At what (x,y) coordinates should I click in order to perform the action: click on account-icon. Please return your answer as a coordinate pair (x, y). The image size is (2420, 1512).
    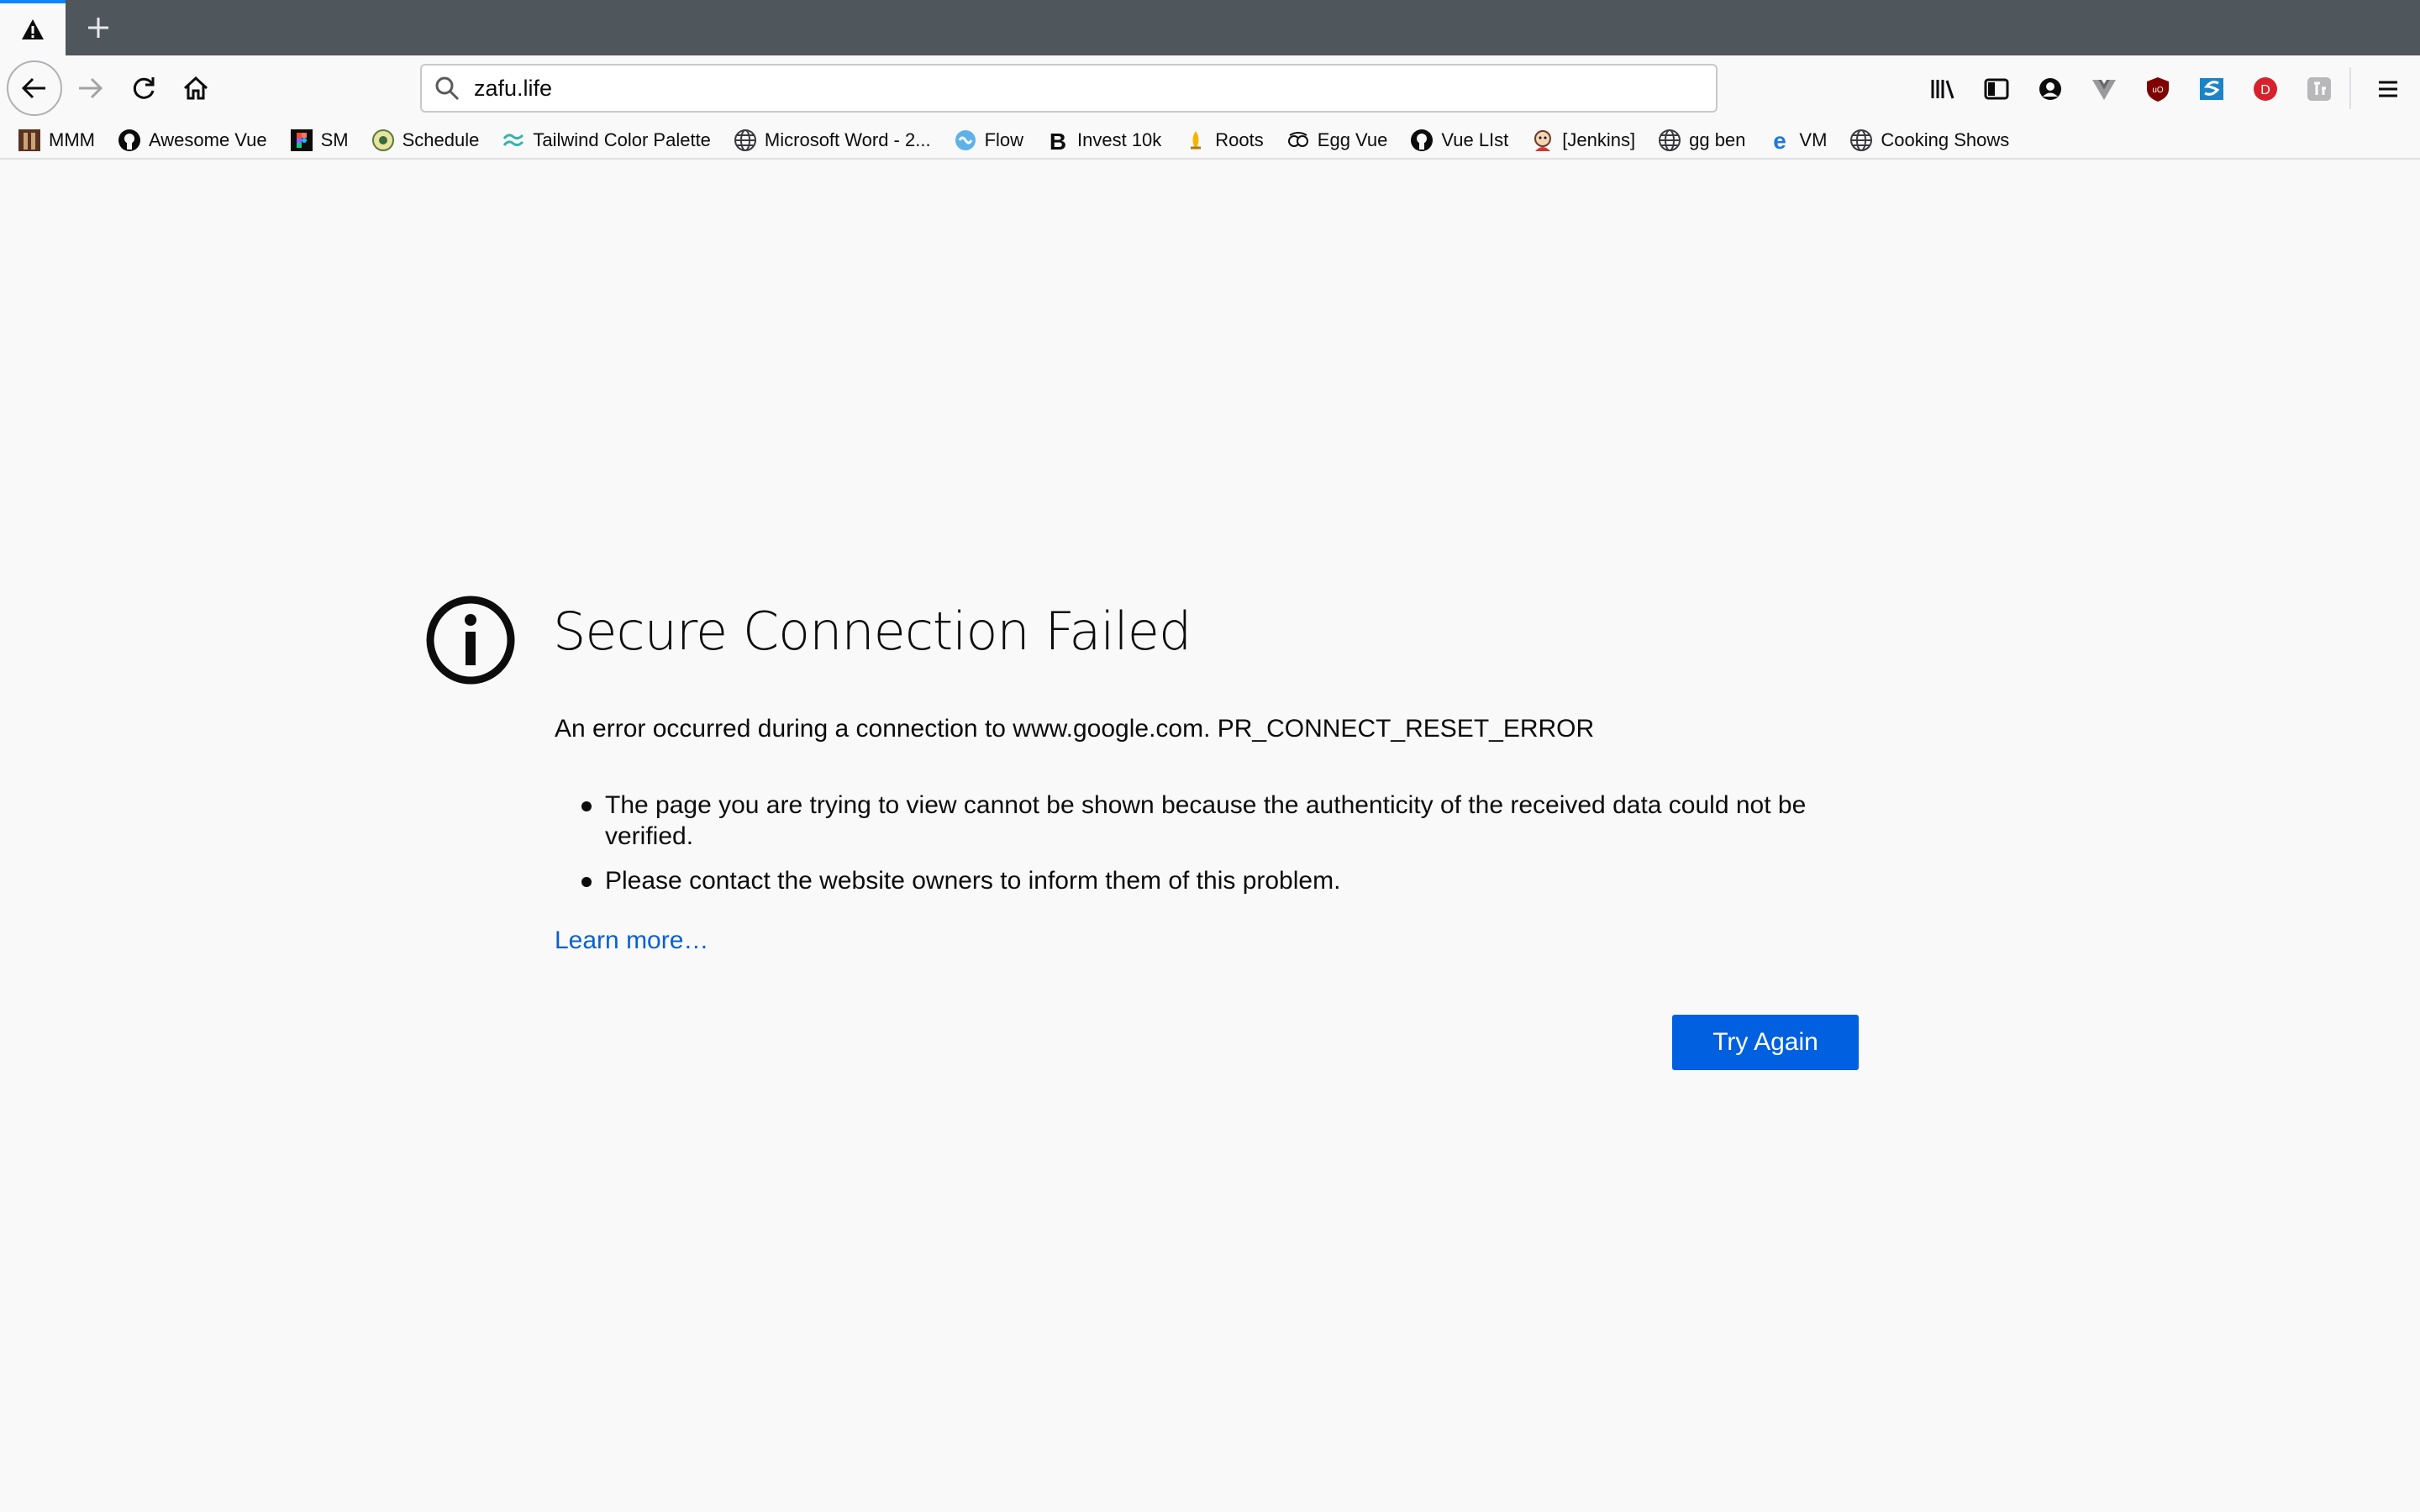
    Looking at the image, I should click on (2050, 89).